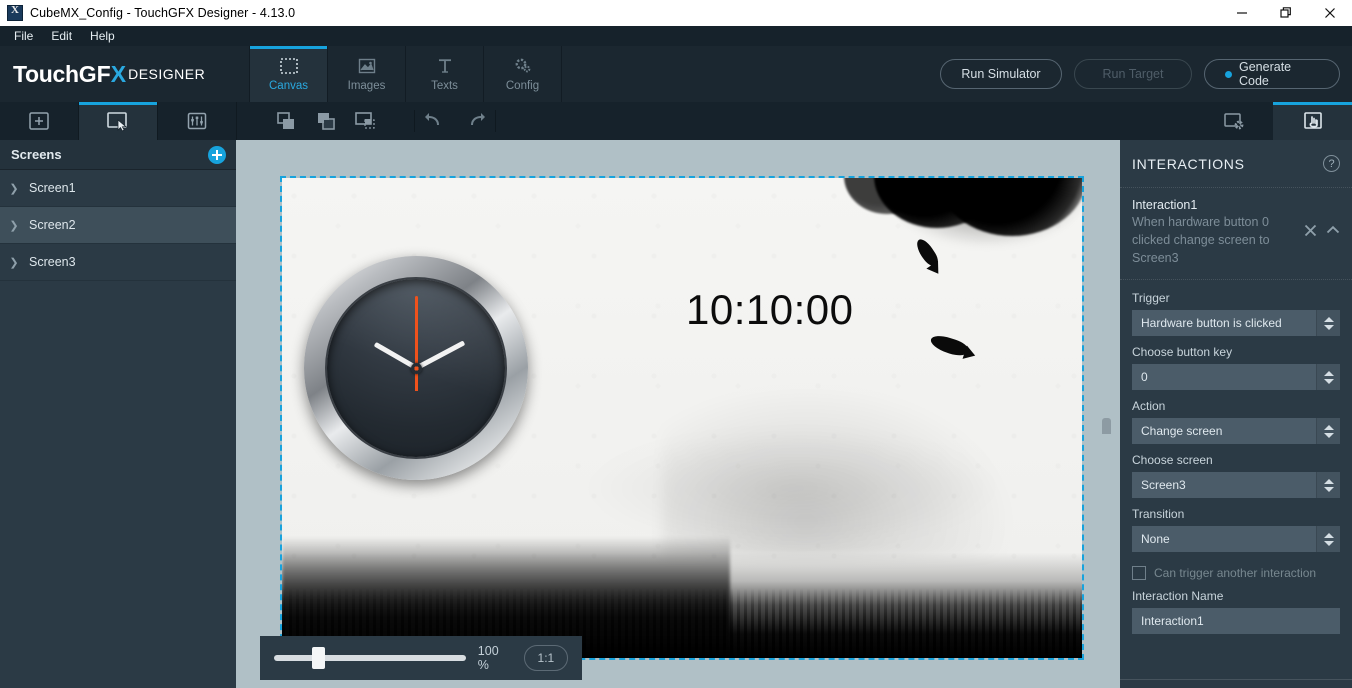 The image size is (1352, 688). I want to click on top-tab-group: Canvas Images Texts Config, so click(405, 74).